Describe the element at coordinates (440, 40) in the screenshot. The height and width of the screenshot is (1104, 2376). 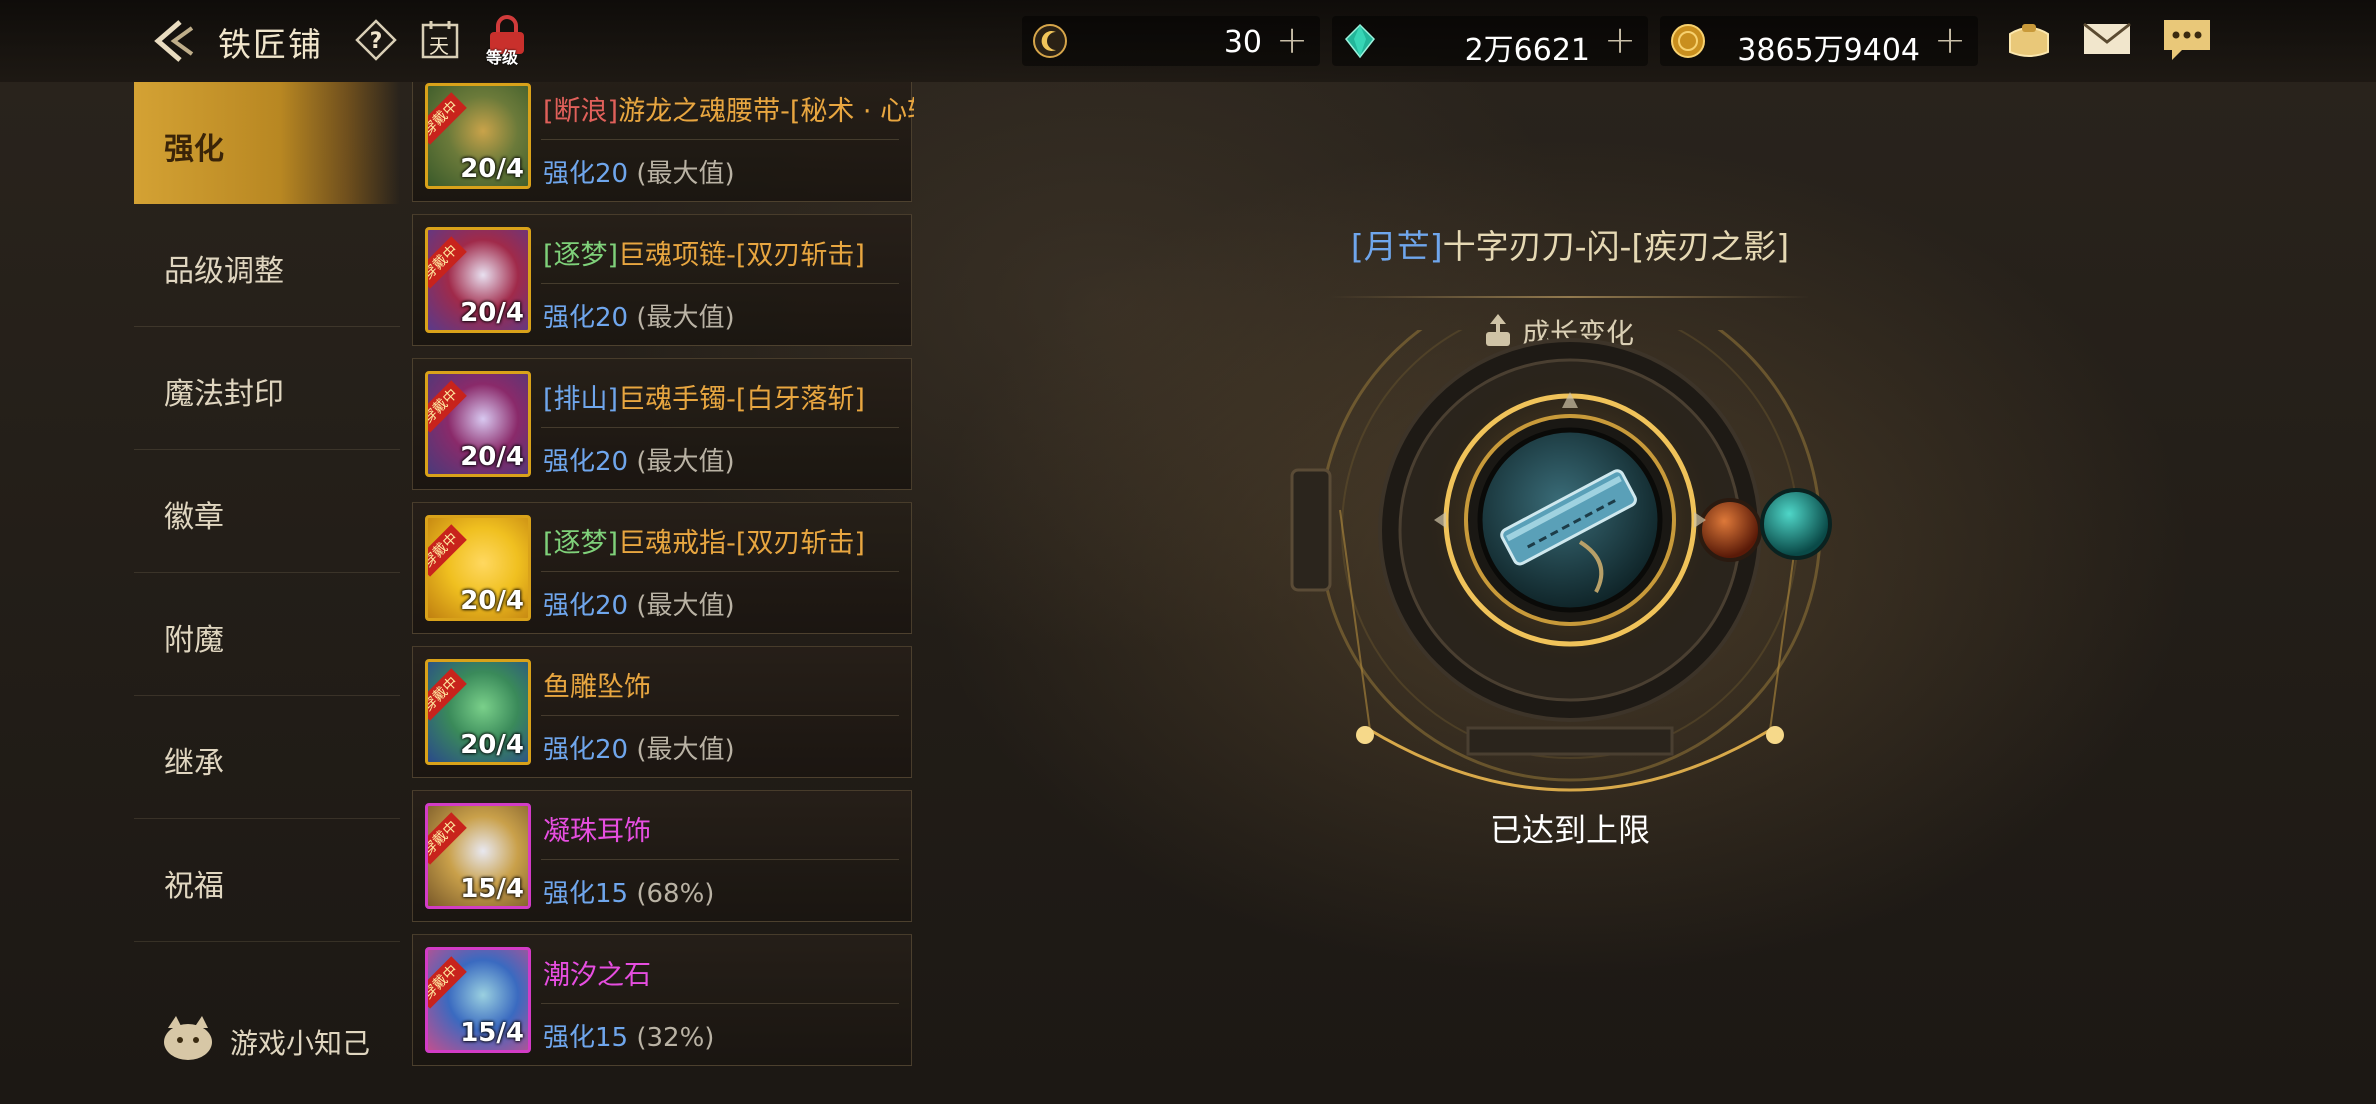
I see `calendar-icon: 天` at that location.